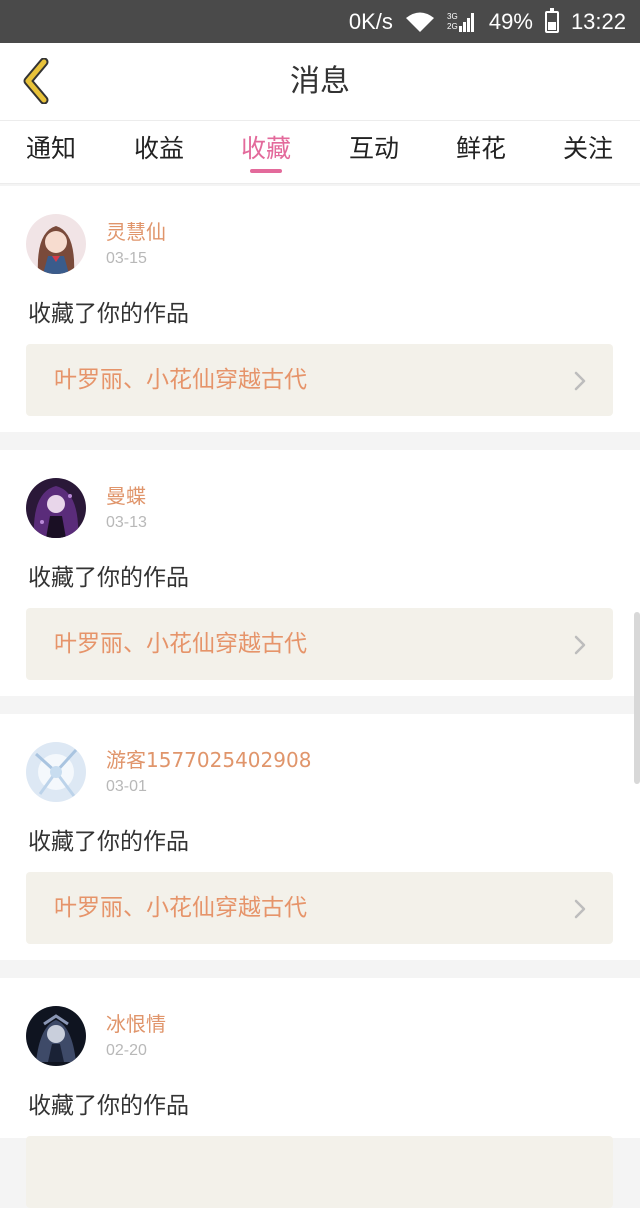 The image size is (640, 1208). Describe the element at coordinates (136, 1022) in the screenshot. I see `username: 冰恨情` at that location.